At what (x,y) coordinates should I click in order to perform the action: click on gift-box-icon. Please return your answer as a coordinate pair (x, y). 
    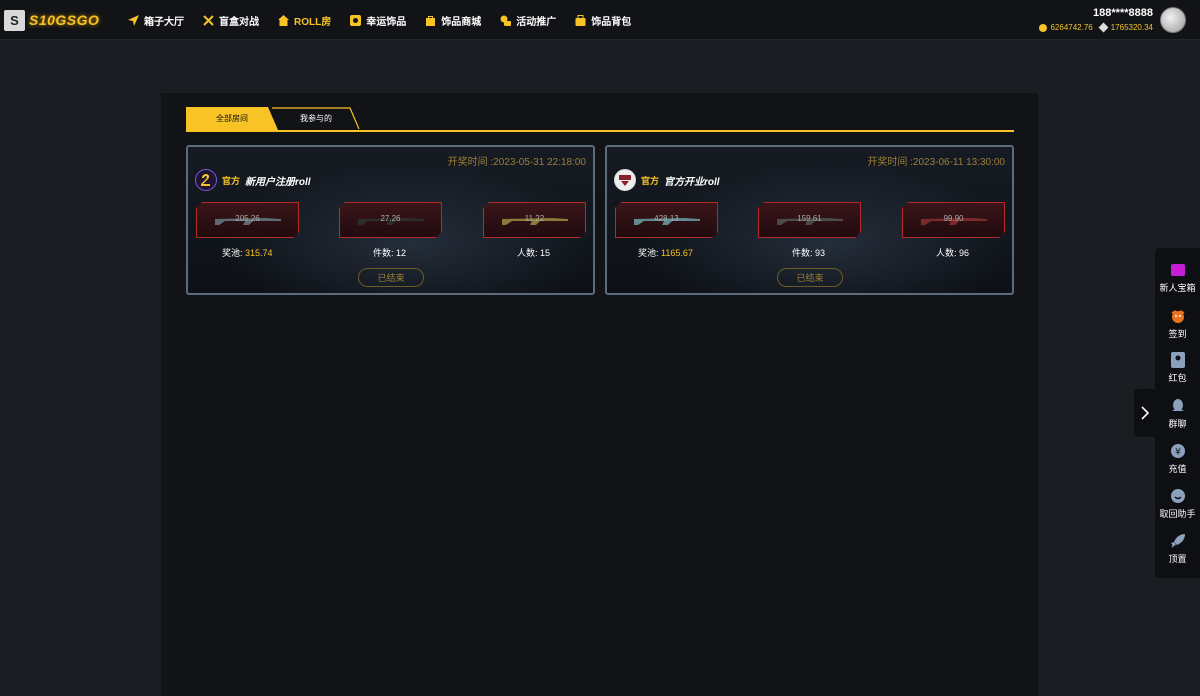
    Looking at the image, I should click on (1178, 270).